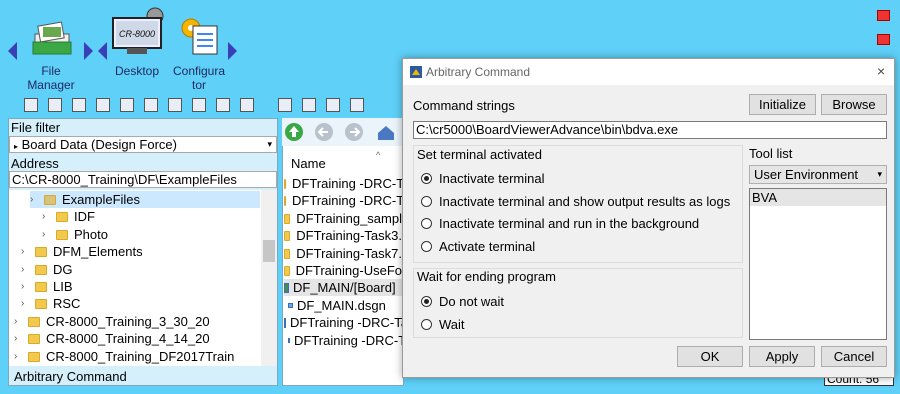 The width and height of the screenshot is (900, 394). What do you see at coordinates (782, 104) in the screenshot?
I see `initialize-button: Initialize` at bounding box center [782, 104].